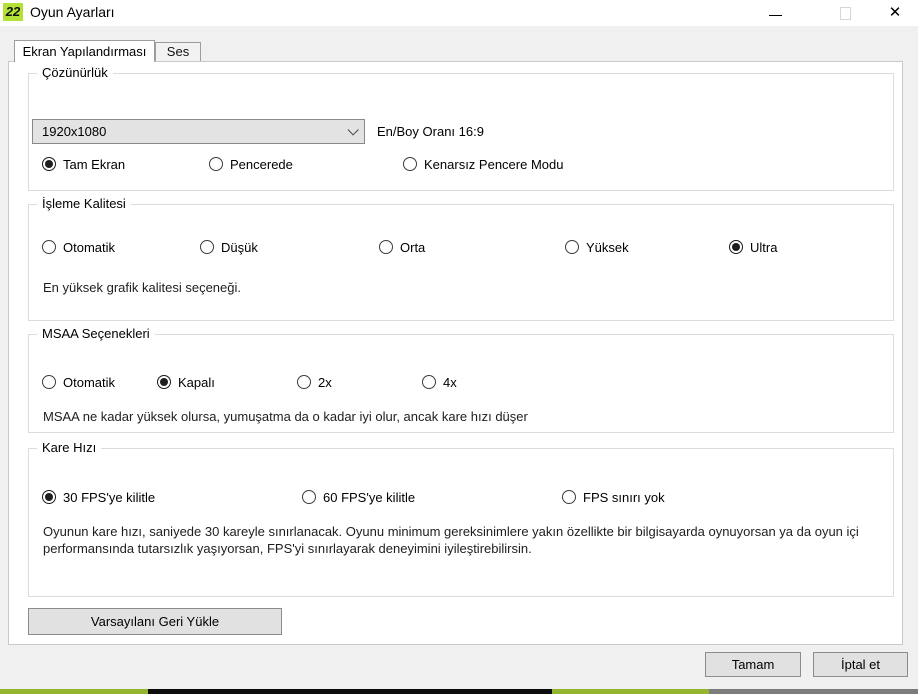 This screenshot has height=694, width=918. I want to click on group-resolution-title: Çözünürlük, so click(75, 72).